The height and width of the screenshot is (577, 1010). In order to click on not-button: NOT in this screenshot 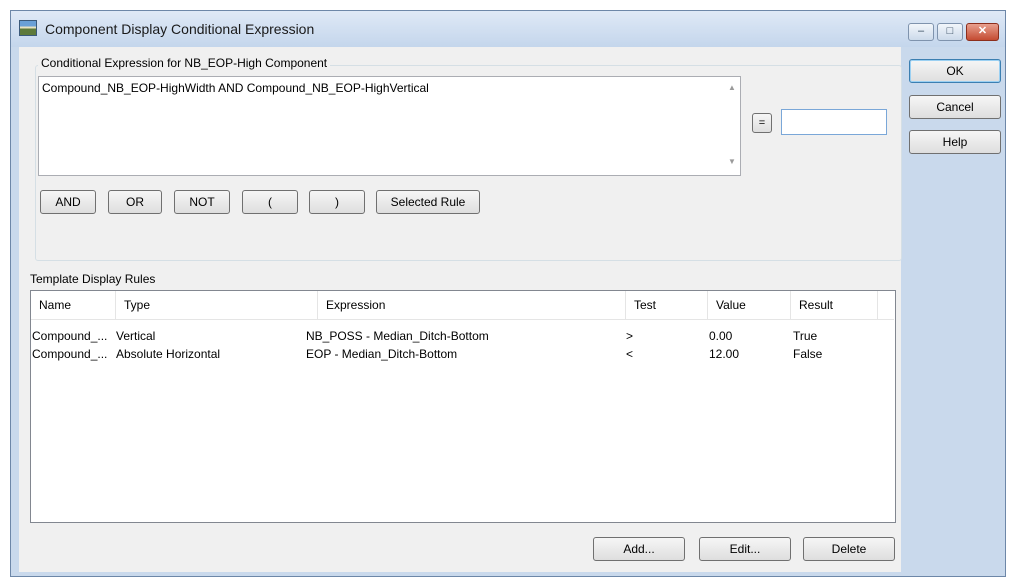, I will do `click(202, 202)`.